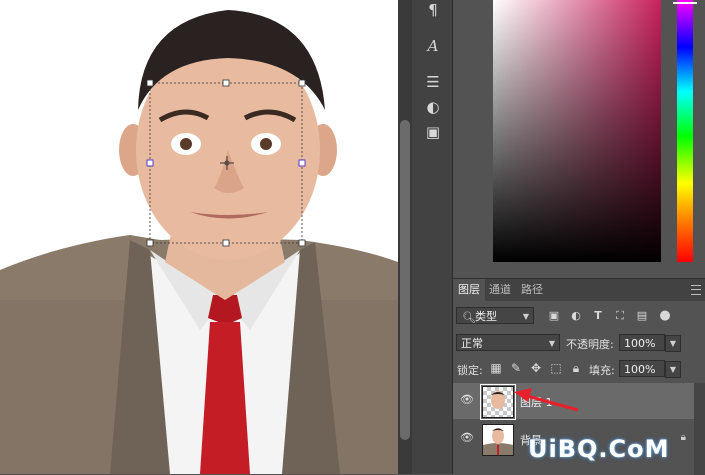 This screenshot has width=705, height=475. What do you see at coordinates (685, 131) in the screenshot?
I see `hue-slider` at bounding box center [685, 131].